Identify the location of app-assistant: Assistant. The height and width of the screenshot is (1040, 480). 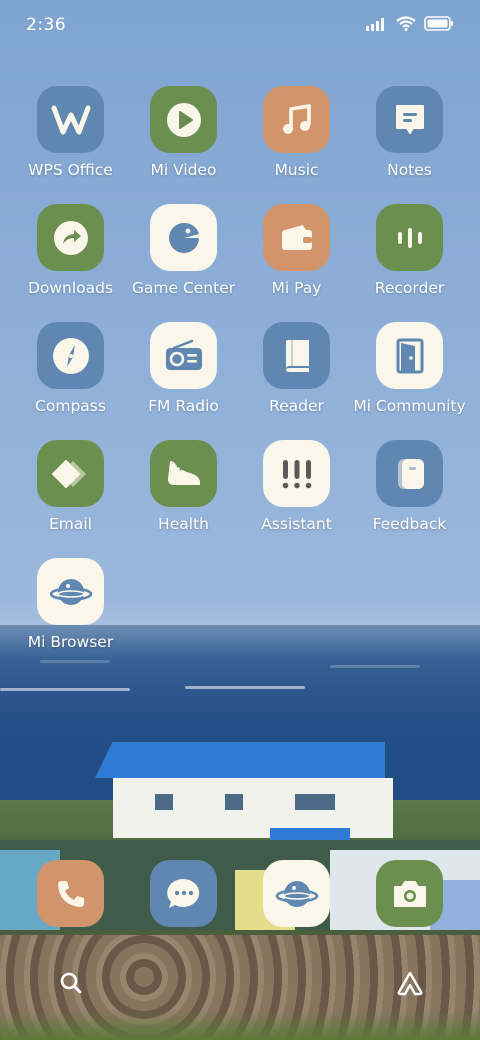
(296, 486).